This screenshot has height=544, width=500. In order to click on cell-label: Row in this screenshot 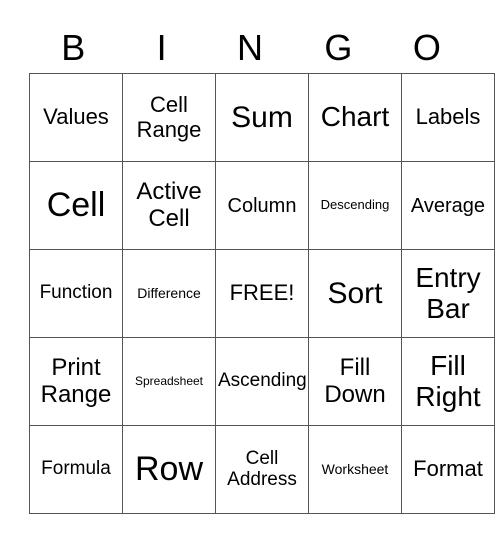, I will do `click(169, 468)`.